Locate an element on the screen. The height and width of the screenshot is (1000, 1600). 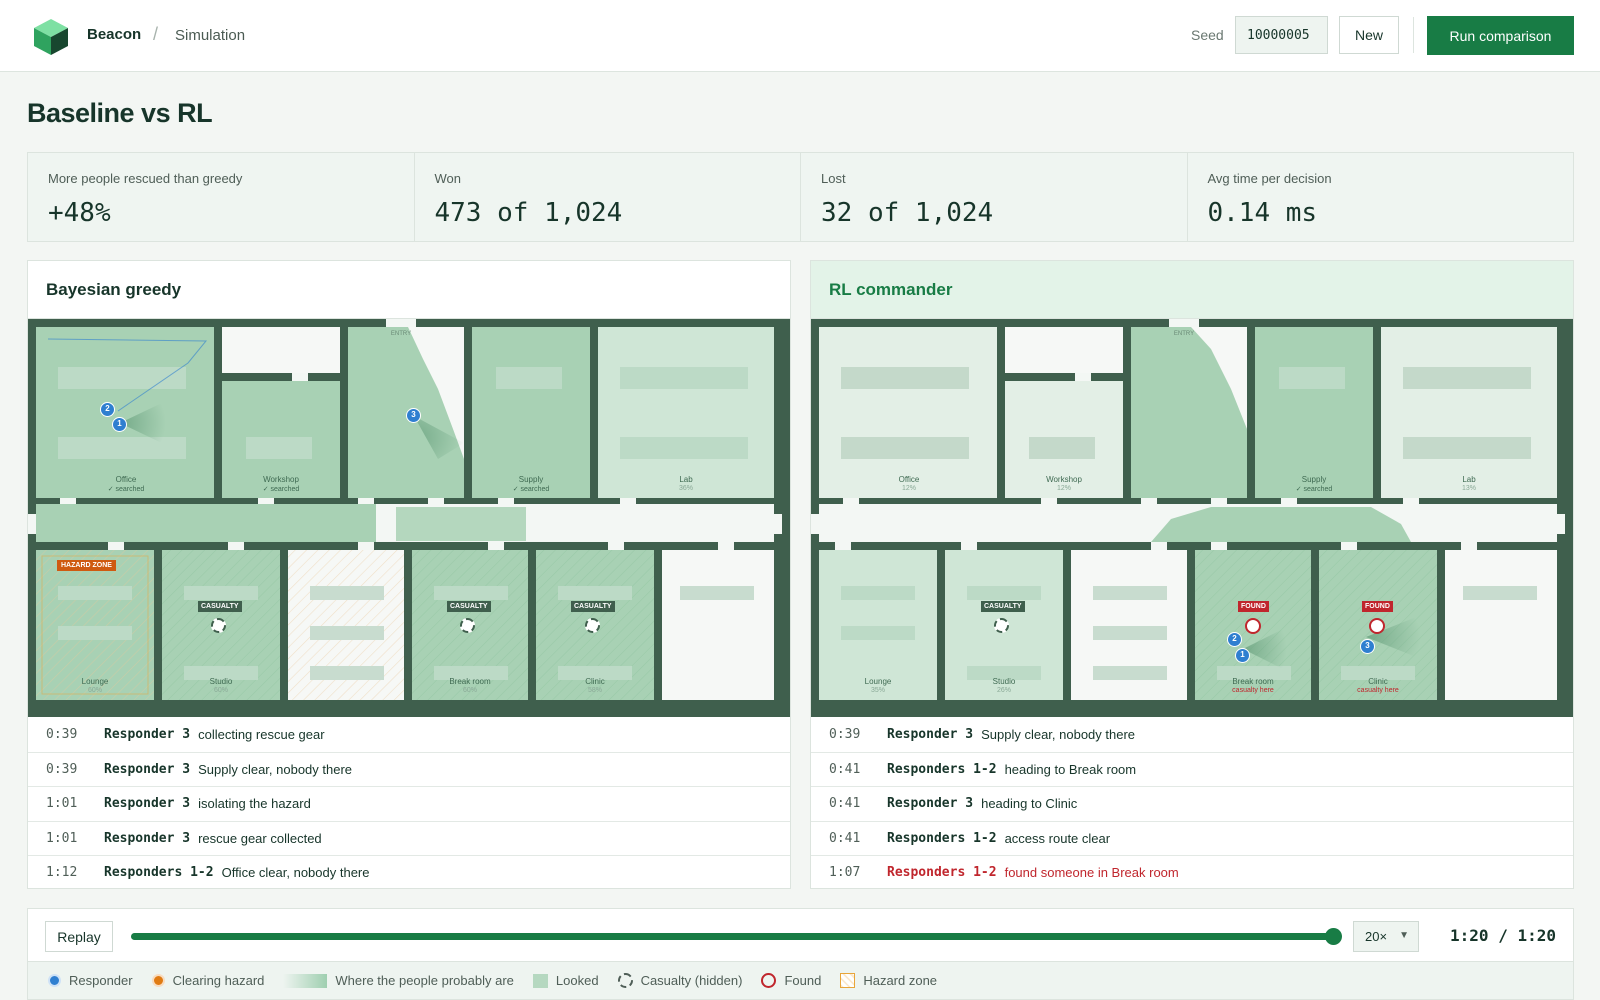
casualty-tag: CASUALTY is located at coordinates (1003, 606).